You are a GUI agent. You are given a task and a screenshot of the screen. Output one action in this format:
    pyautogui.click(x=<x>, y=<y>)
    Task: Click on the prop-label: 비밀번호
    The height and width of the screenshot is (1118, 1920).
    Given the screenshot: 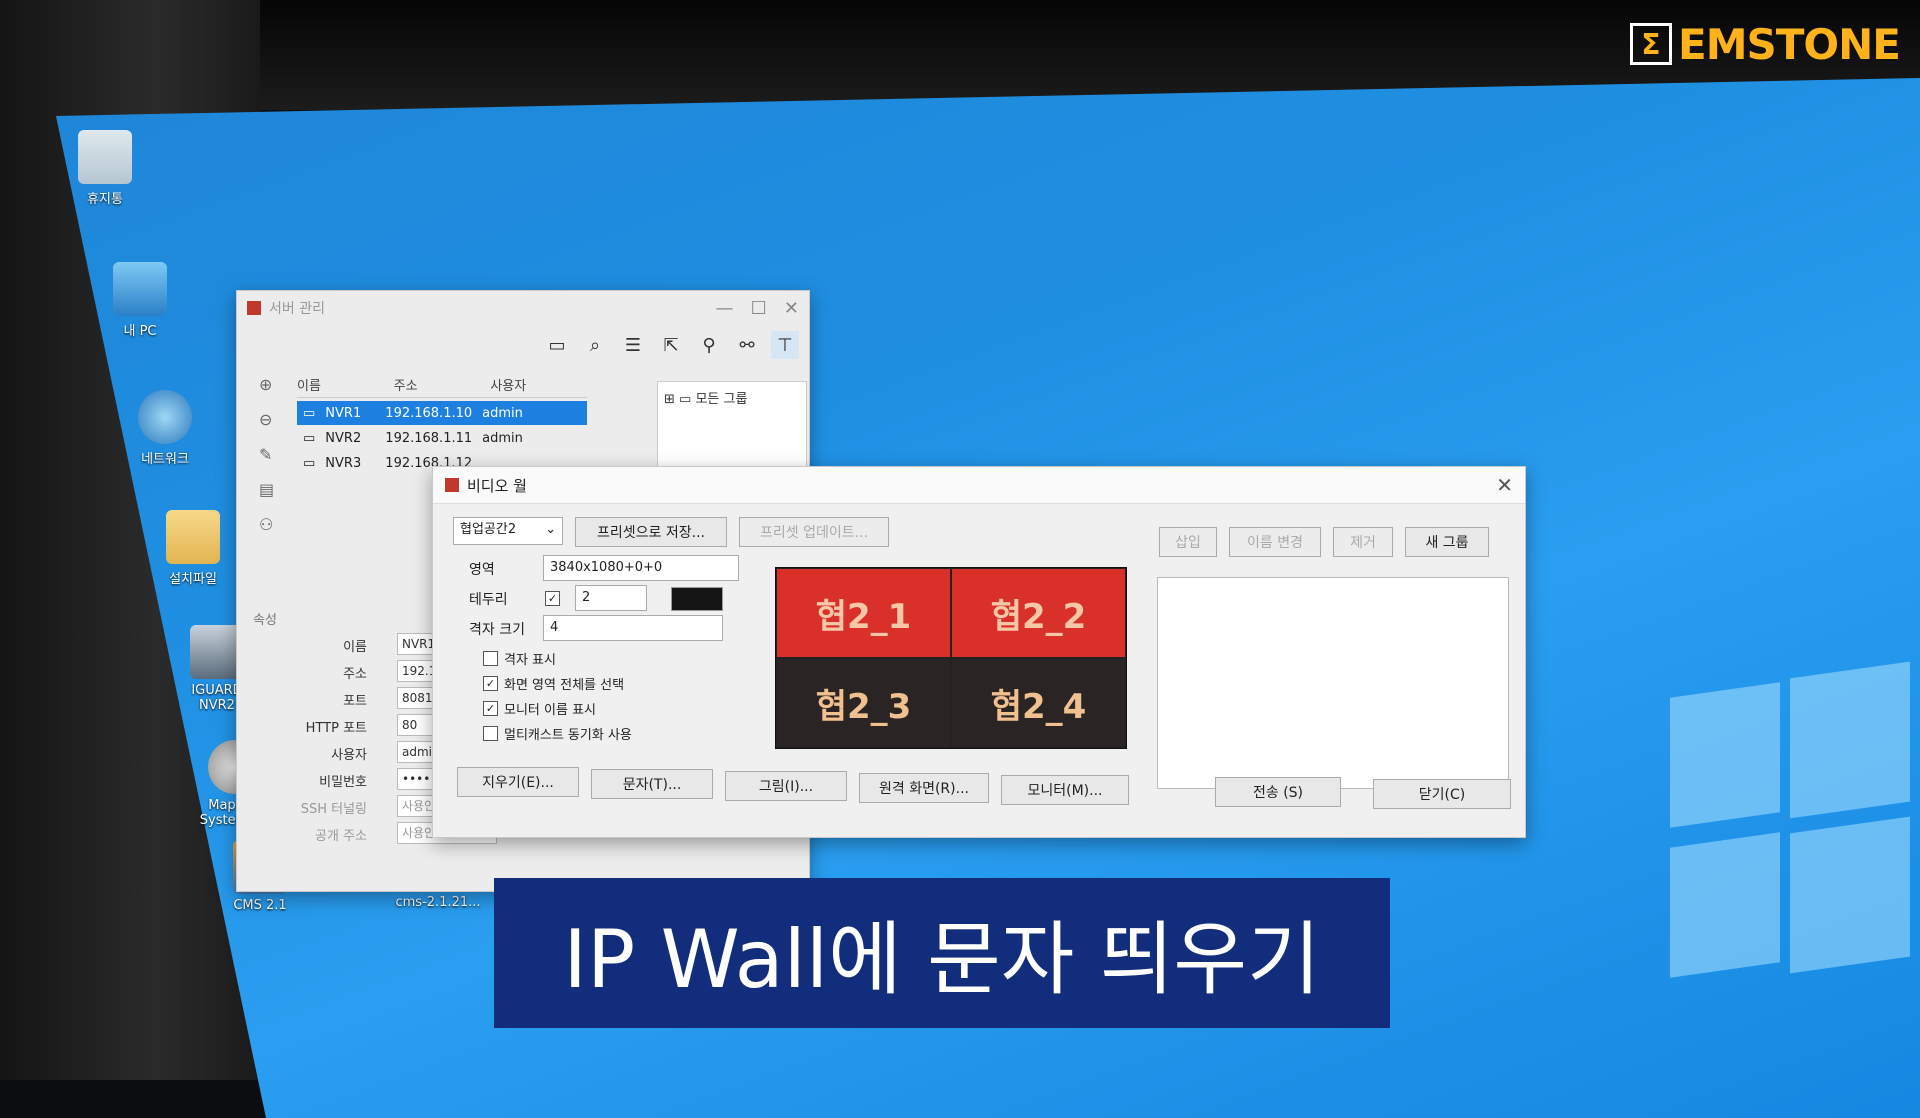 What is the action you would take?
    pyautogui.click(x=343, y=782)
    